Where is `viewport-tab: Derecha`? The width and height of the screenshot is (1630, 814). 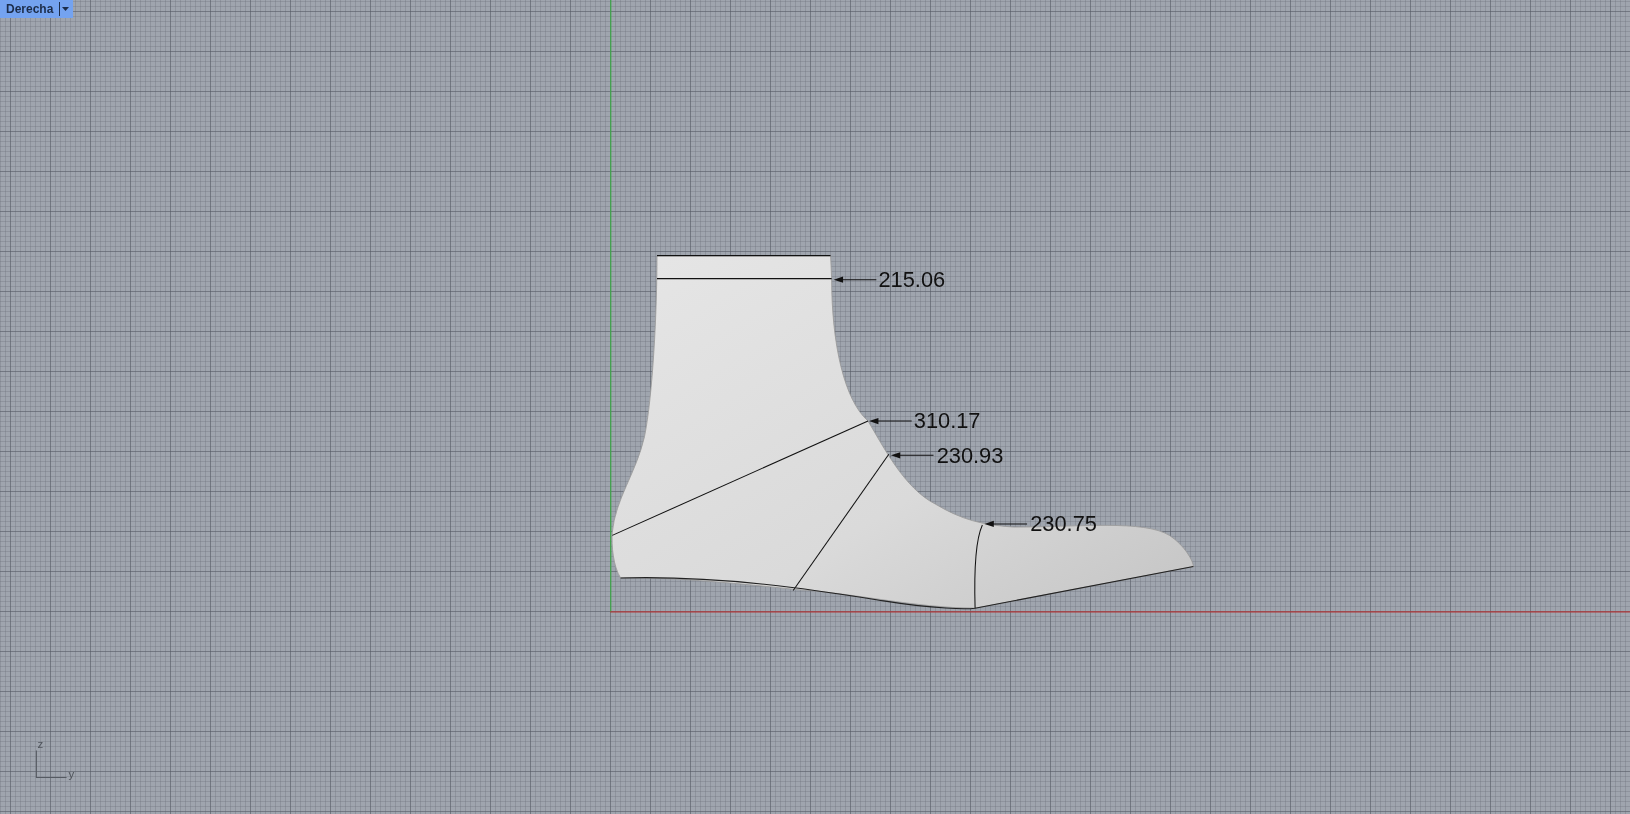 viewport-tab: Derecha is located at coordinates (37, 9).